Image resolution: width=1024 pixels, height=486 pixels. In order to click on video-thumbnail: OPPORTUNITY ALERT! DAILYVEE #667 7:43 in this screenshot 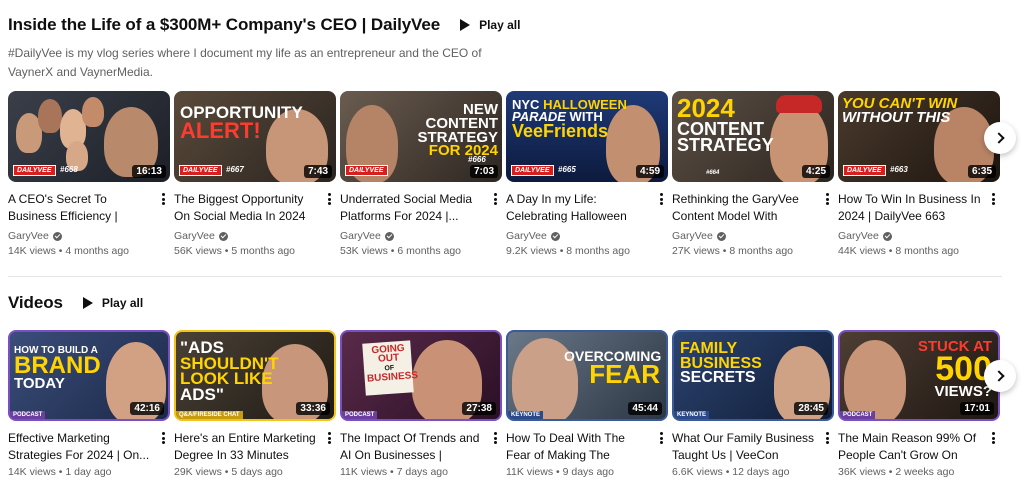, I will do `click(255, 136)`.